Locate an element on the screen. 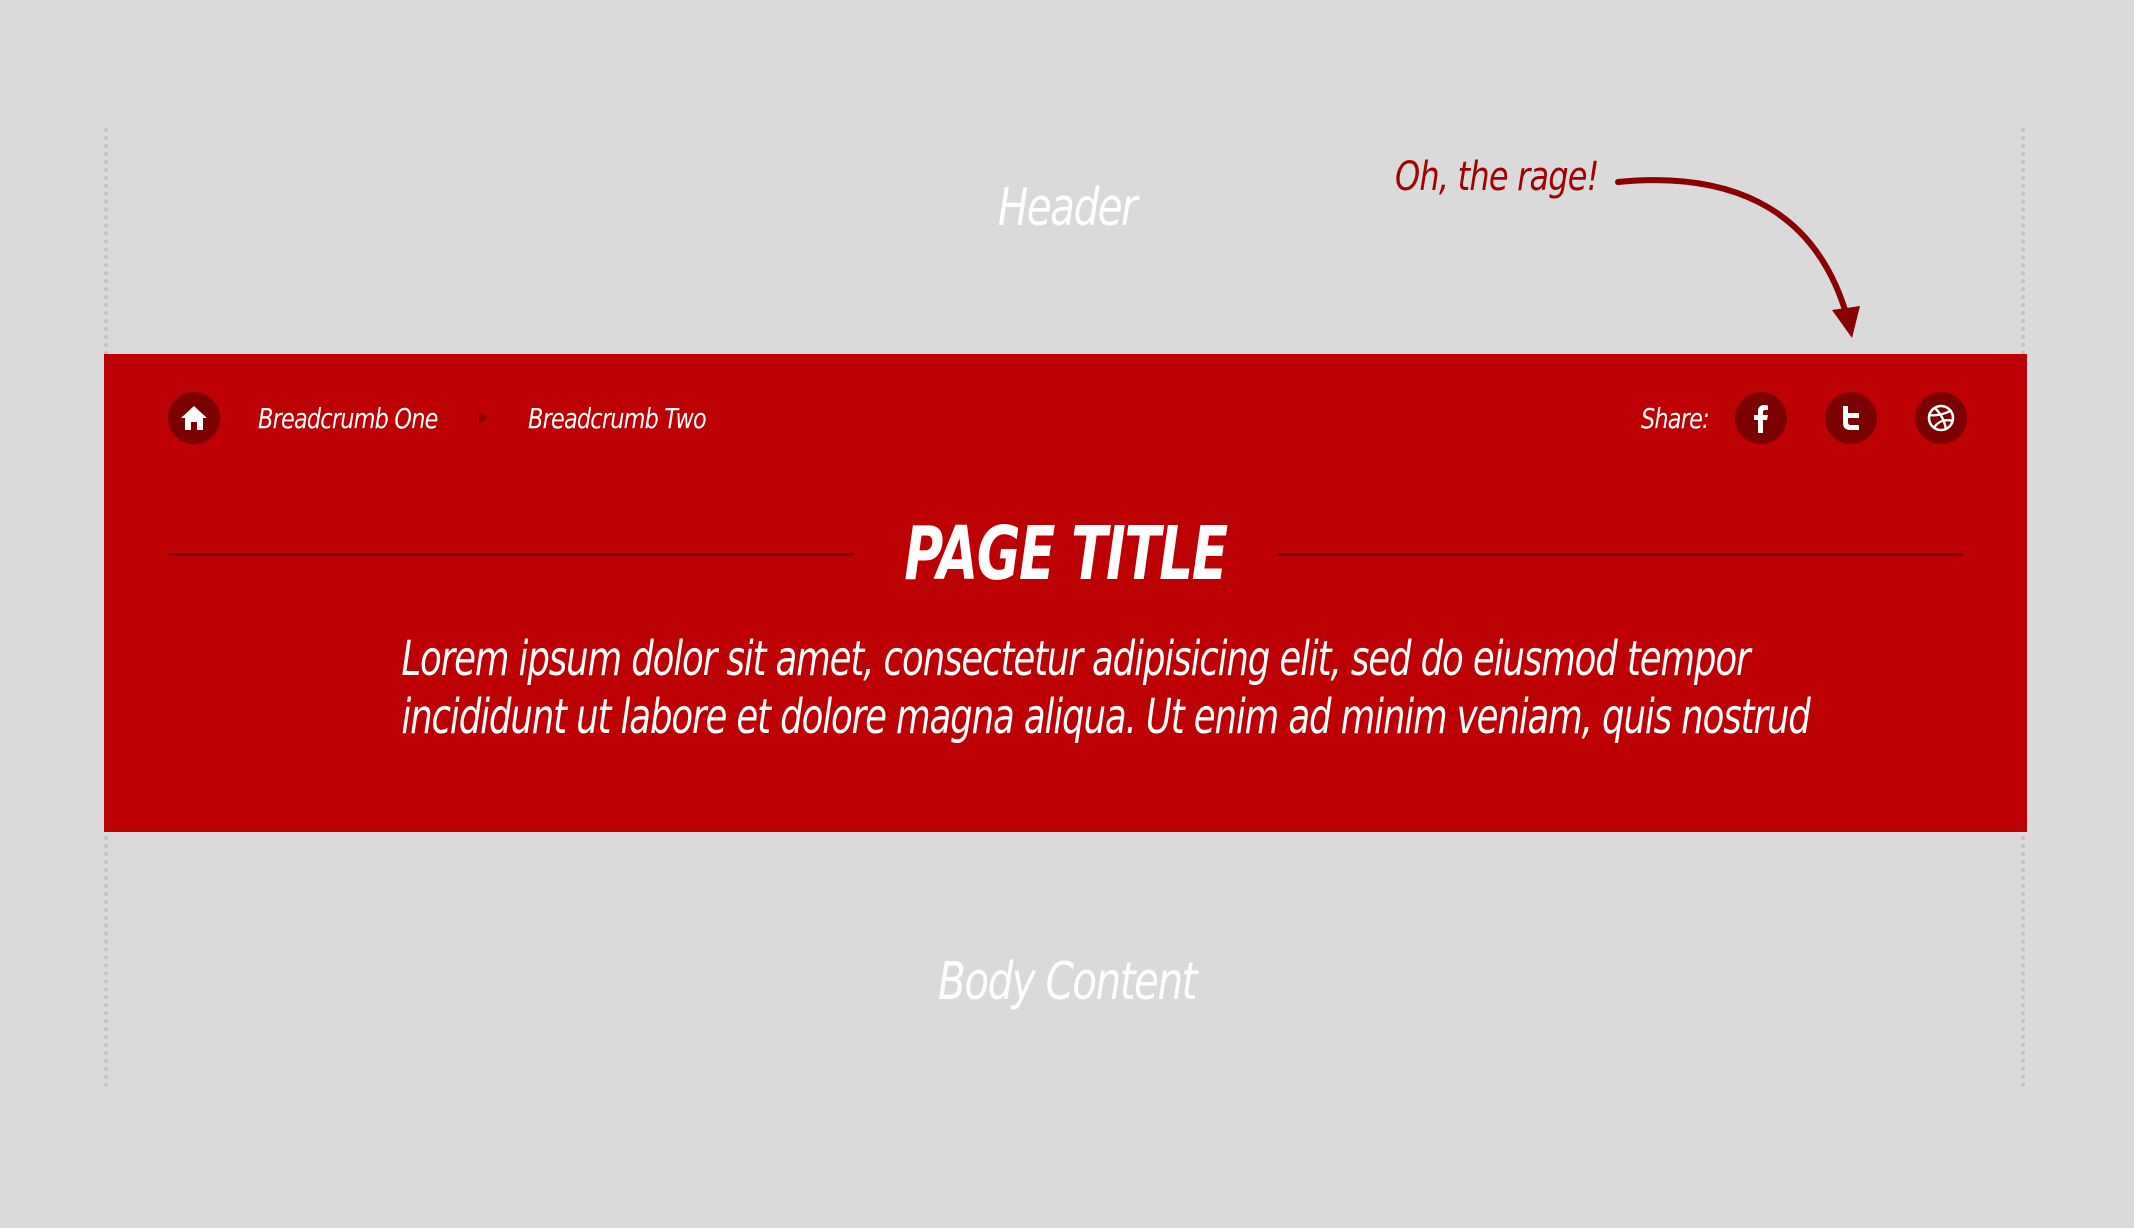 The height and width of the screenshot is (1228, 2134). dribbble-icon is located at coordinates (1941, 418).